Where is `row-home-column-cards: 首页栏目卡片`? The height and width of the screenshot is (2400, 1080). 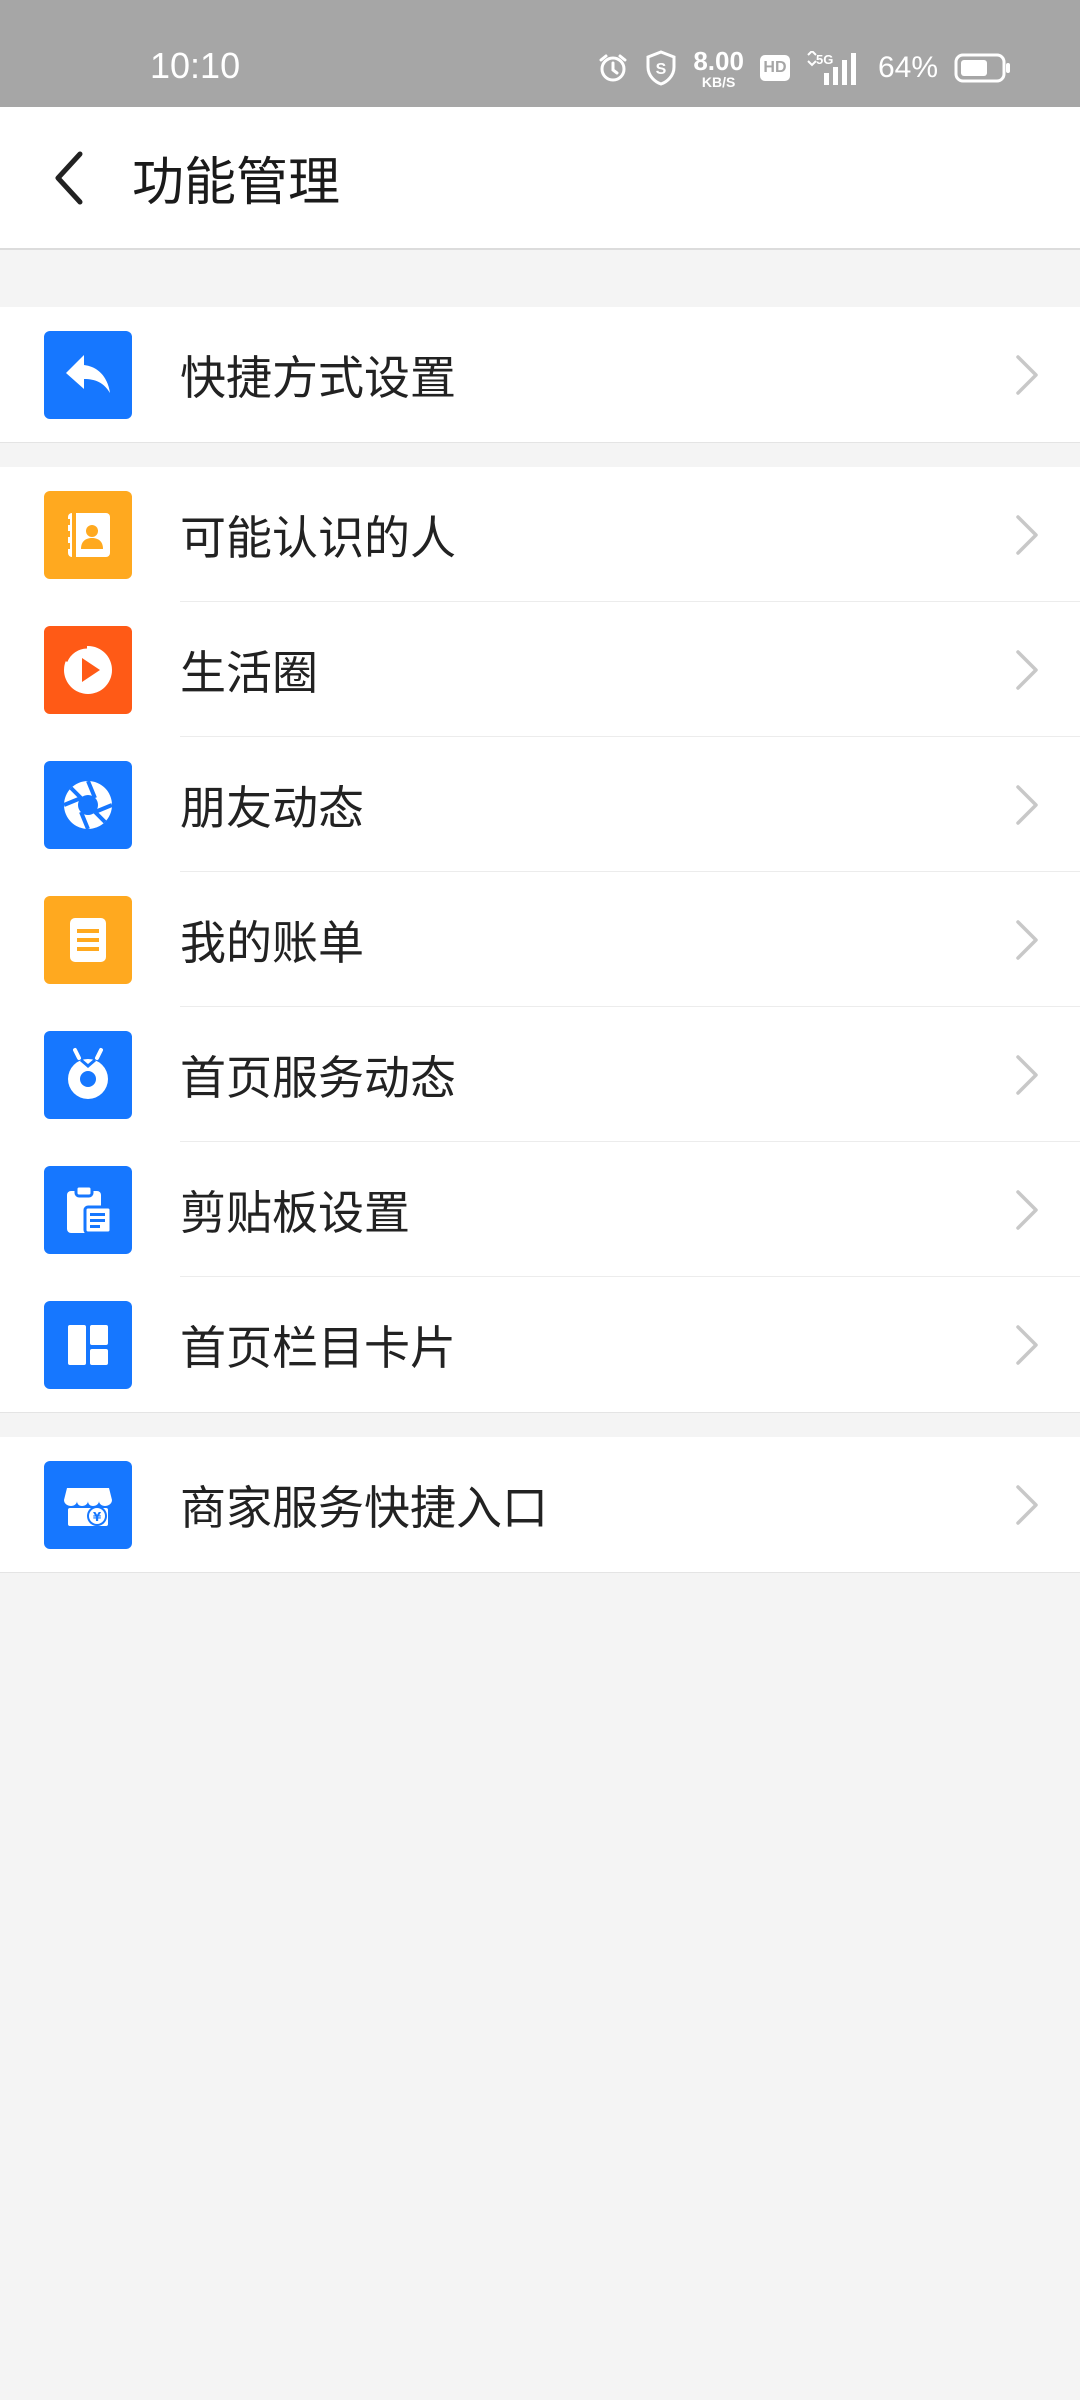 row-home-column-cards: 首页栏目卡片 is located at coordinates (540, 1344).